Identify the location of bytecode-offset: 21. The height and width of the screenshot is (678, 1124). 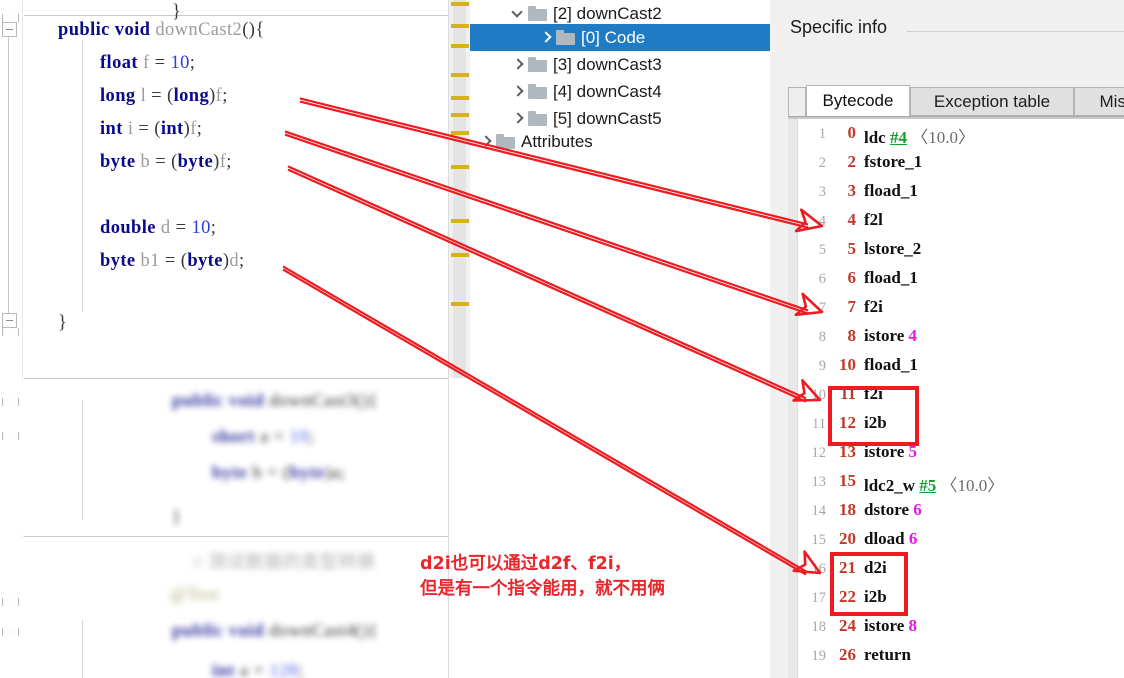
(847, 567).